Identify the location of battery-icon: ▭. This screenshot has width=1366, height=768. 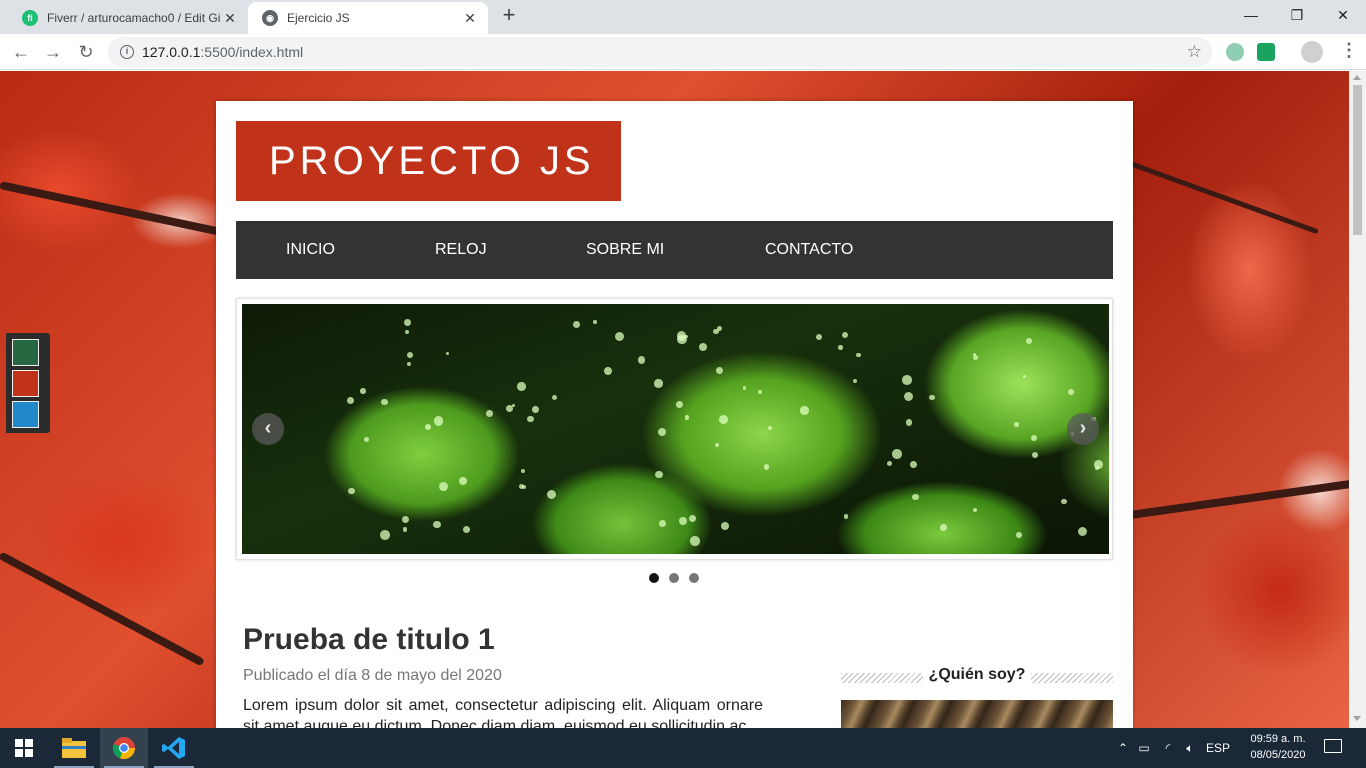
(1144, 748).